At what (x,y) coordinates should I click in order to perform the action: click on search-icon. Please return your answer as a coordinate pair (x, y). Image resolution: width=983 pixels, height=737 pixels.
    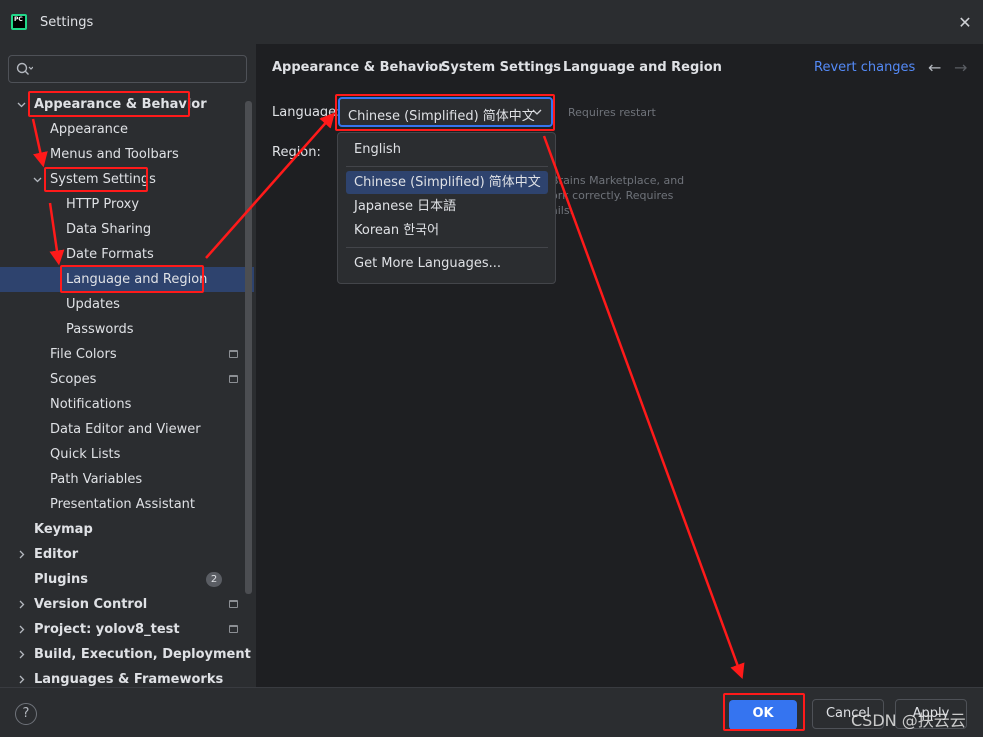
    Looking at the image, I should click on (24, 68).